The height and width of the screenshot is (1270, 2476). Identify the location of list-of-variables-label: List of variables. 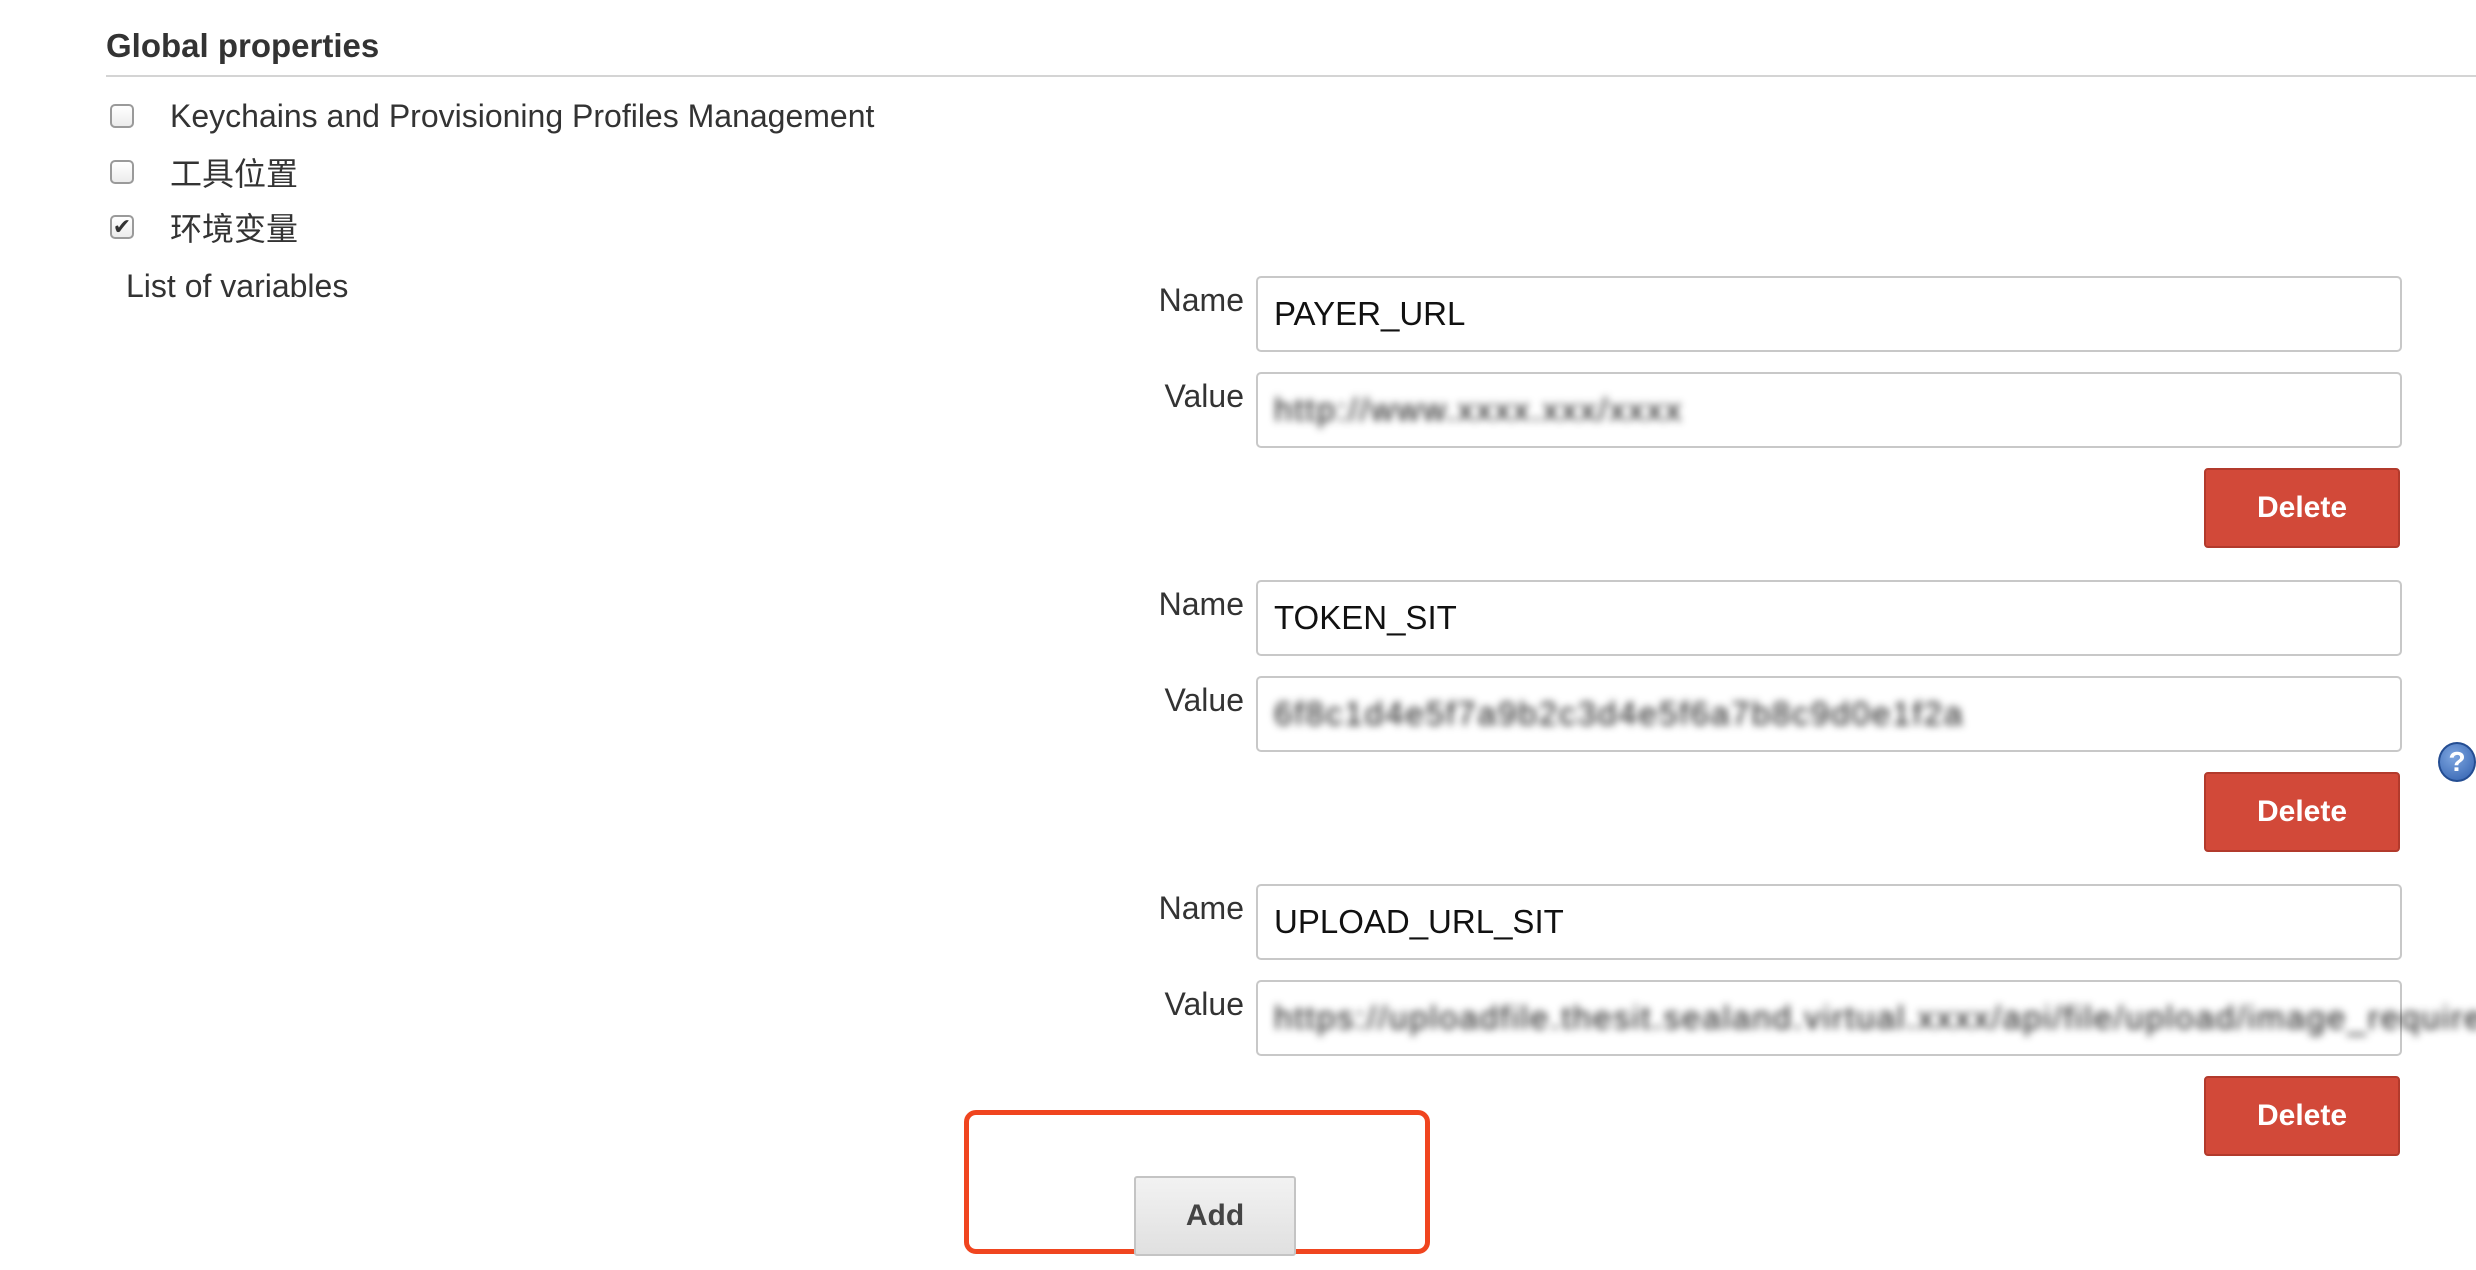
(237, 286).